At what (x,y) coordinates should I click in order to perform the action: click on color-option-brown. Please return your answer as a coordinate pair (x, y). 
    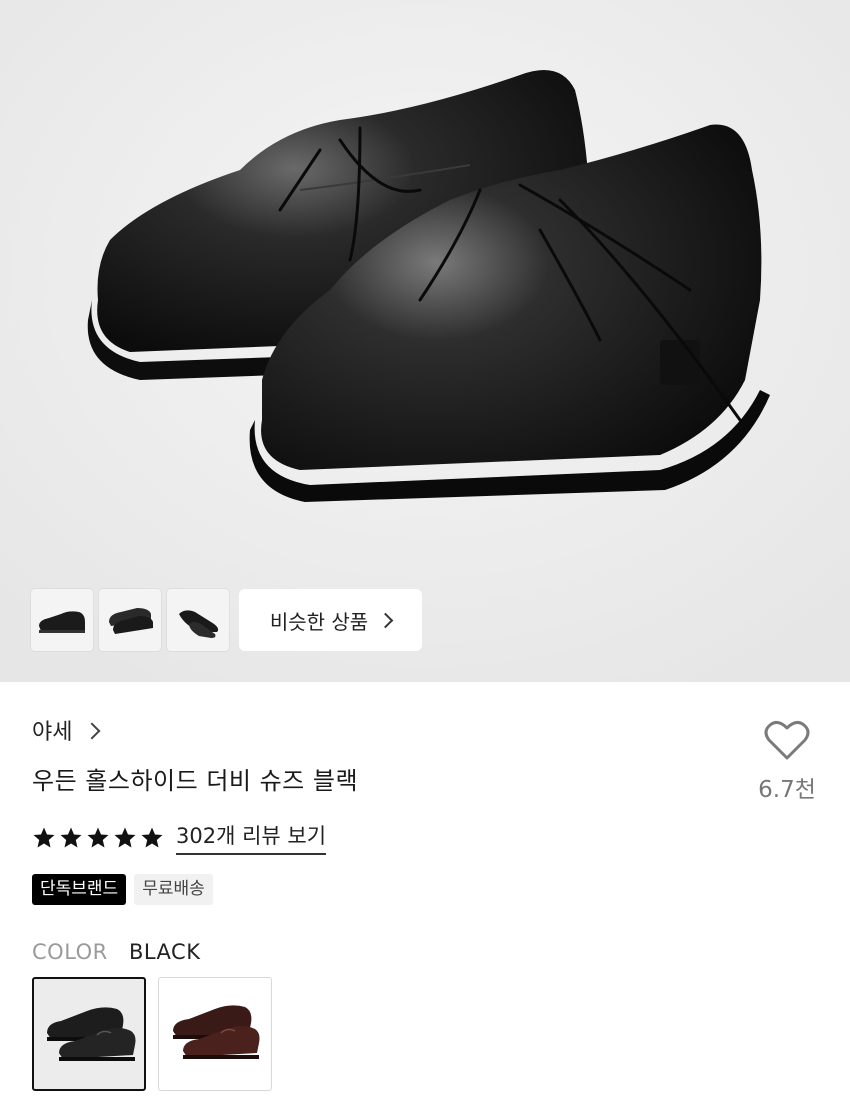
    Looking at the image, I should click on (215, 1034).